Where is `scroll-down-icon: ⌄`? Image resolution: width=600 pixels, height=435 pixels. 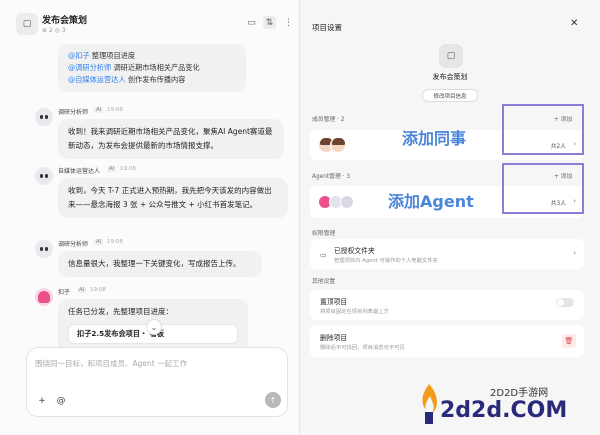 scroll-down-icon: ⌄ is located at coordinates (154, 327).